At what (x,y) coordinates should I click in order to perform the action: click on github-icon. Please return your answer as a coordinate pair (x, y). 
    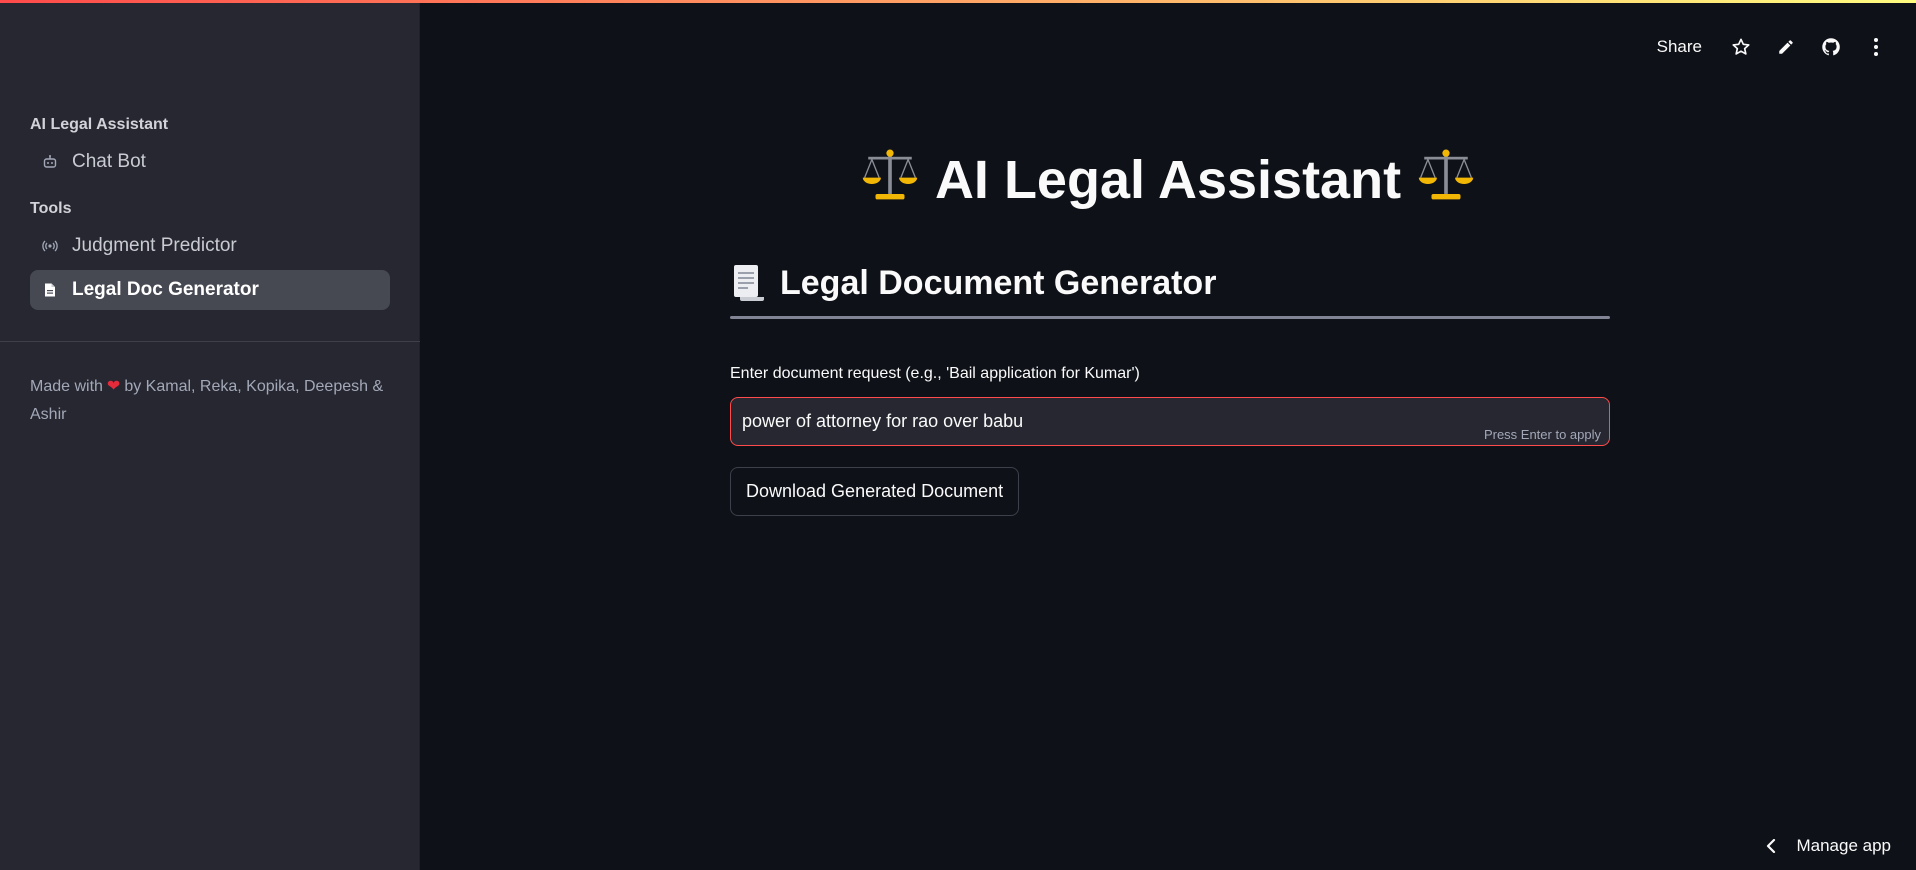
    Looking at the image, I should click on (1830, 47).